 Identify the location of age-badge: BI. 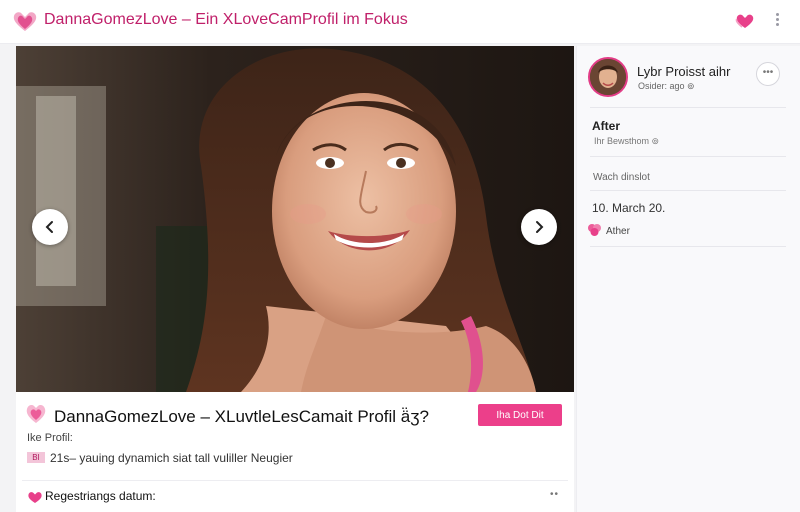
(36, 457).